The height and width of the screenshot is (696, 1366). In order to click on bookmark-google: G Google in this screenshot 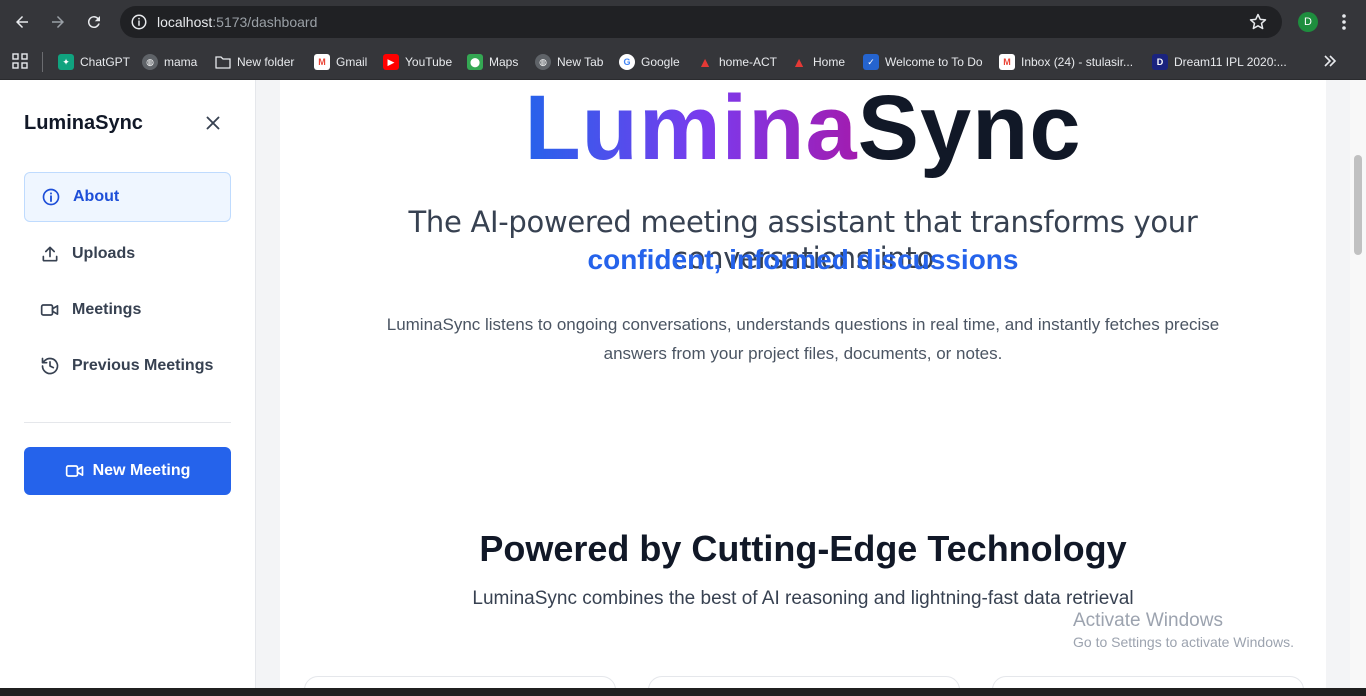, I will do `click(649, 62)`.